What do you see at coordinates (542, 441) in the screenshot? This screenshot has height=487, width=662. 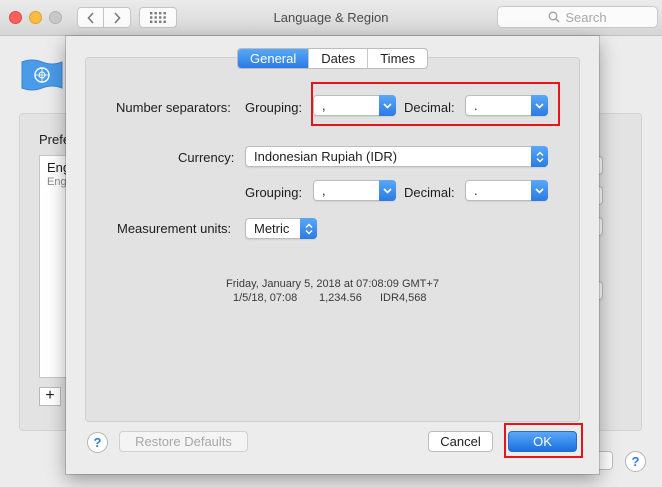 I see `ok-button: OK` at bounding box center [542, 441].